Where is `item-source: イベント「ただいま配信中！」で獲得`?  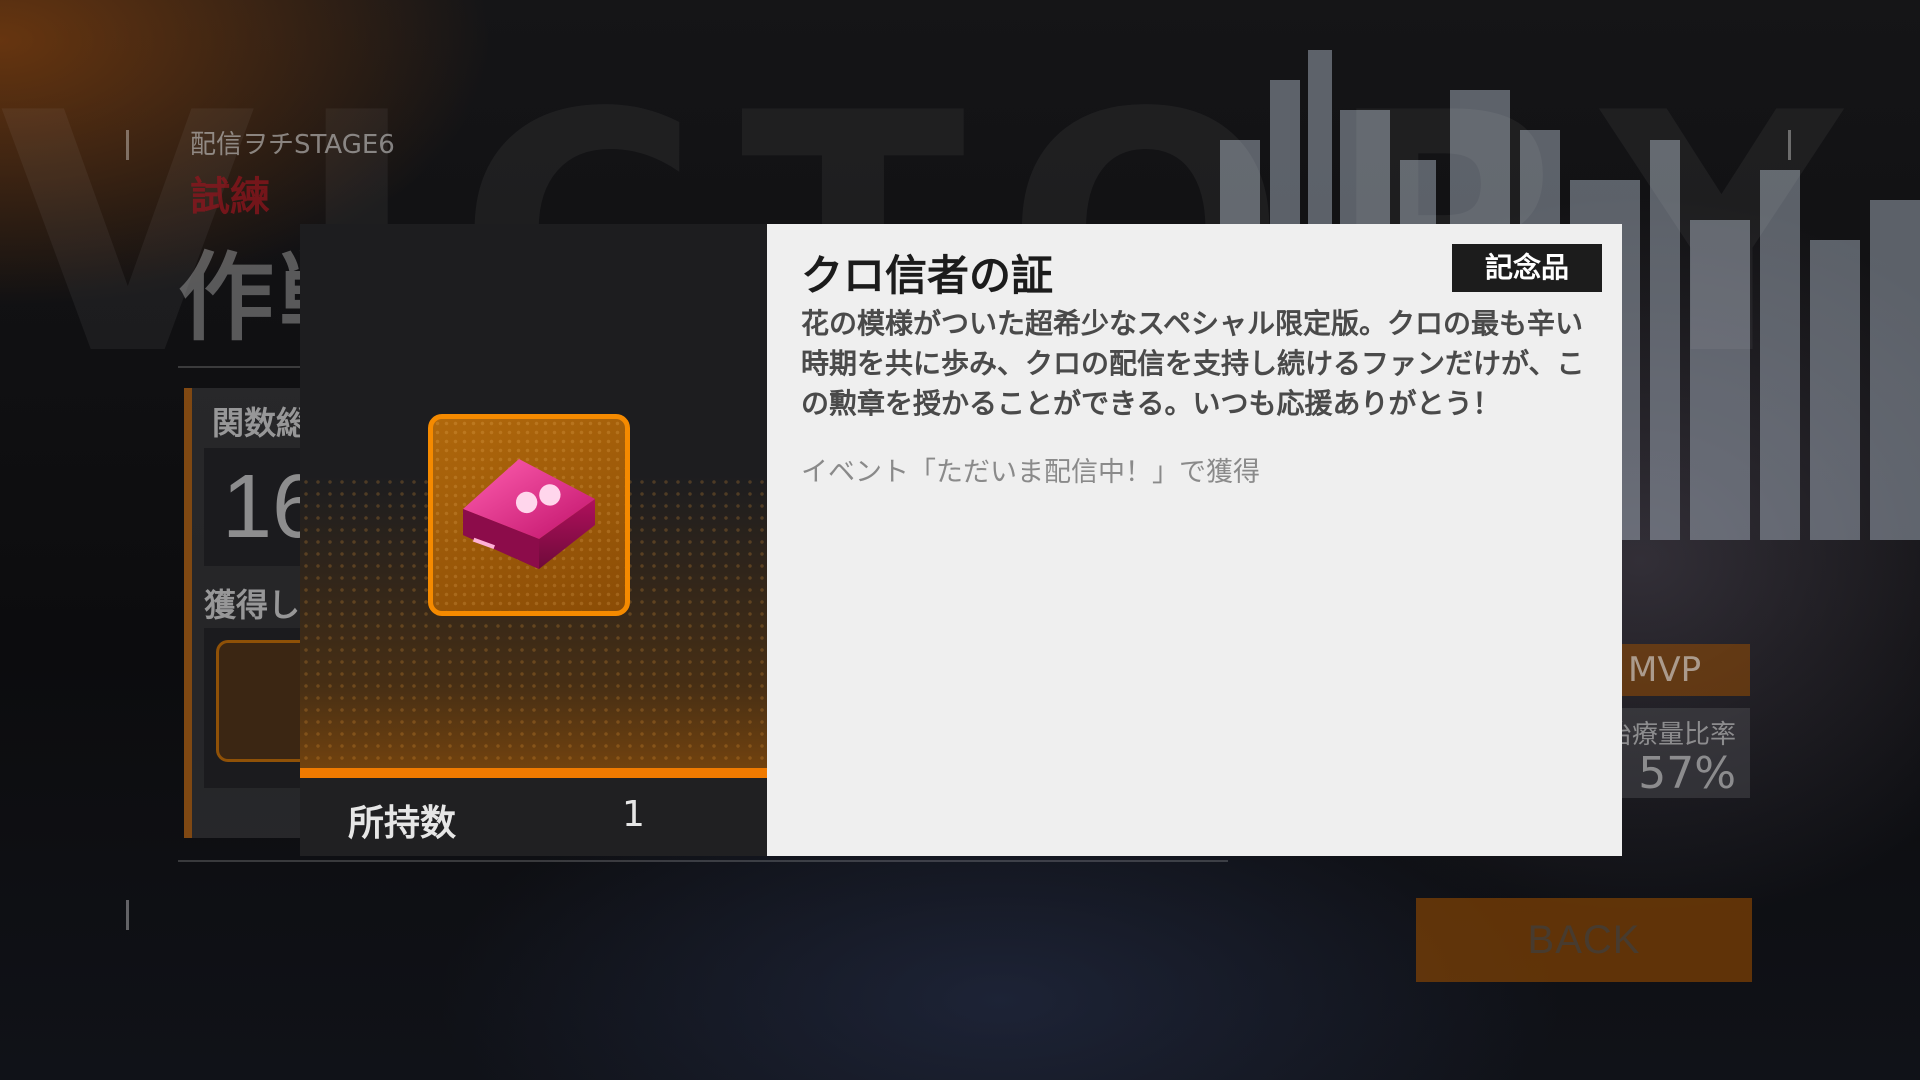
item-source: イベント「ただいま配信中！」で獲得 is located at coordinates (1030, 472).